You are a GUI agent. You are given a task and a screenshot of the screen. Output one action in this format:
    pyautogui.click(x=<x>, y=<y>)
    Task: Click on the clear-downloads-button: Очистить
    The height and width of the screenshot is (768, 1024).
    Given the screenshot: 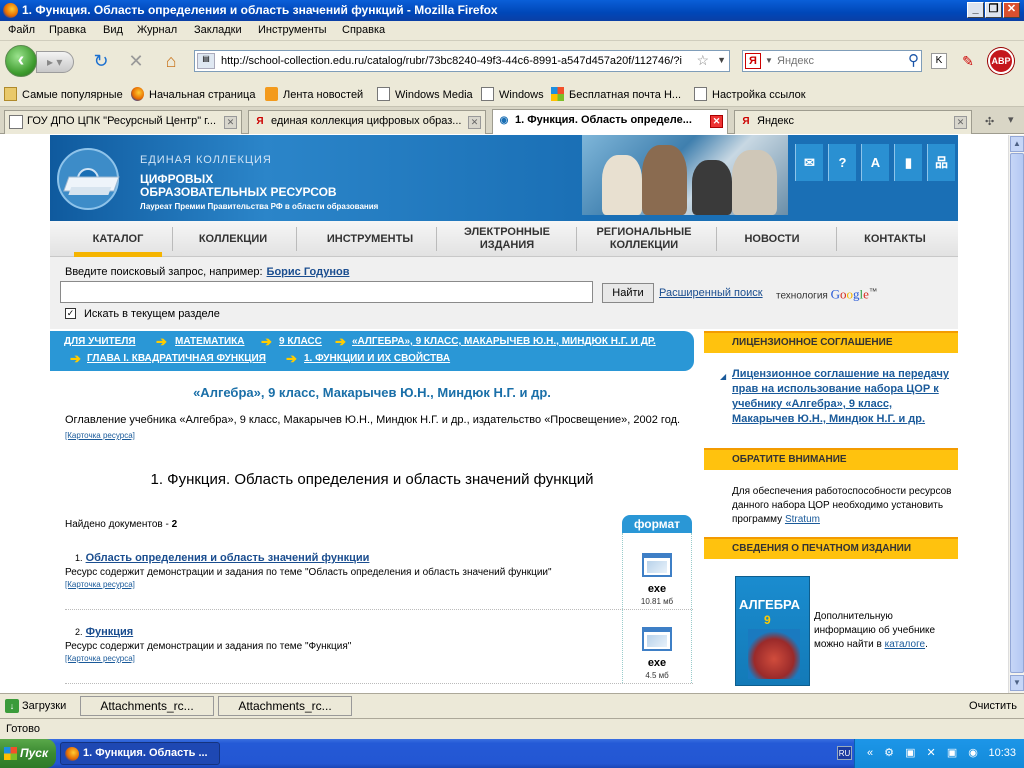 What is the action you would take?
    pyautogui.click(x=993, y=706)
    